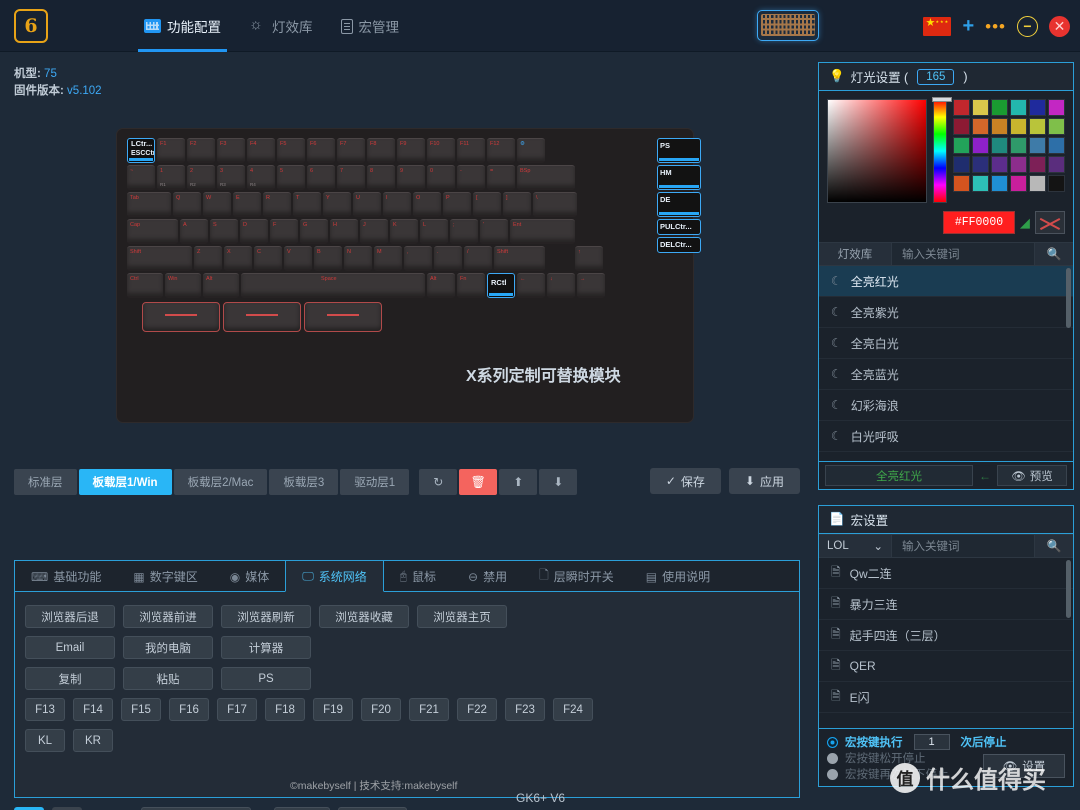 The image size is (1080, 810). Describe the element at coordinates (370, 26) in the screenshot. I see `nav-tab-macro-manage: 宏管理` at that location.